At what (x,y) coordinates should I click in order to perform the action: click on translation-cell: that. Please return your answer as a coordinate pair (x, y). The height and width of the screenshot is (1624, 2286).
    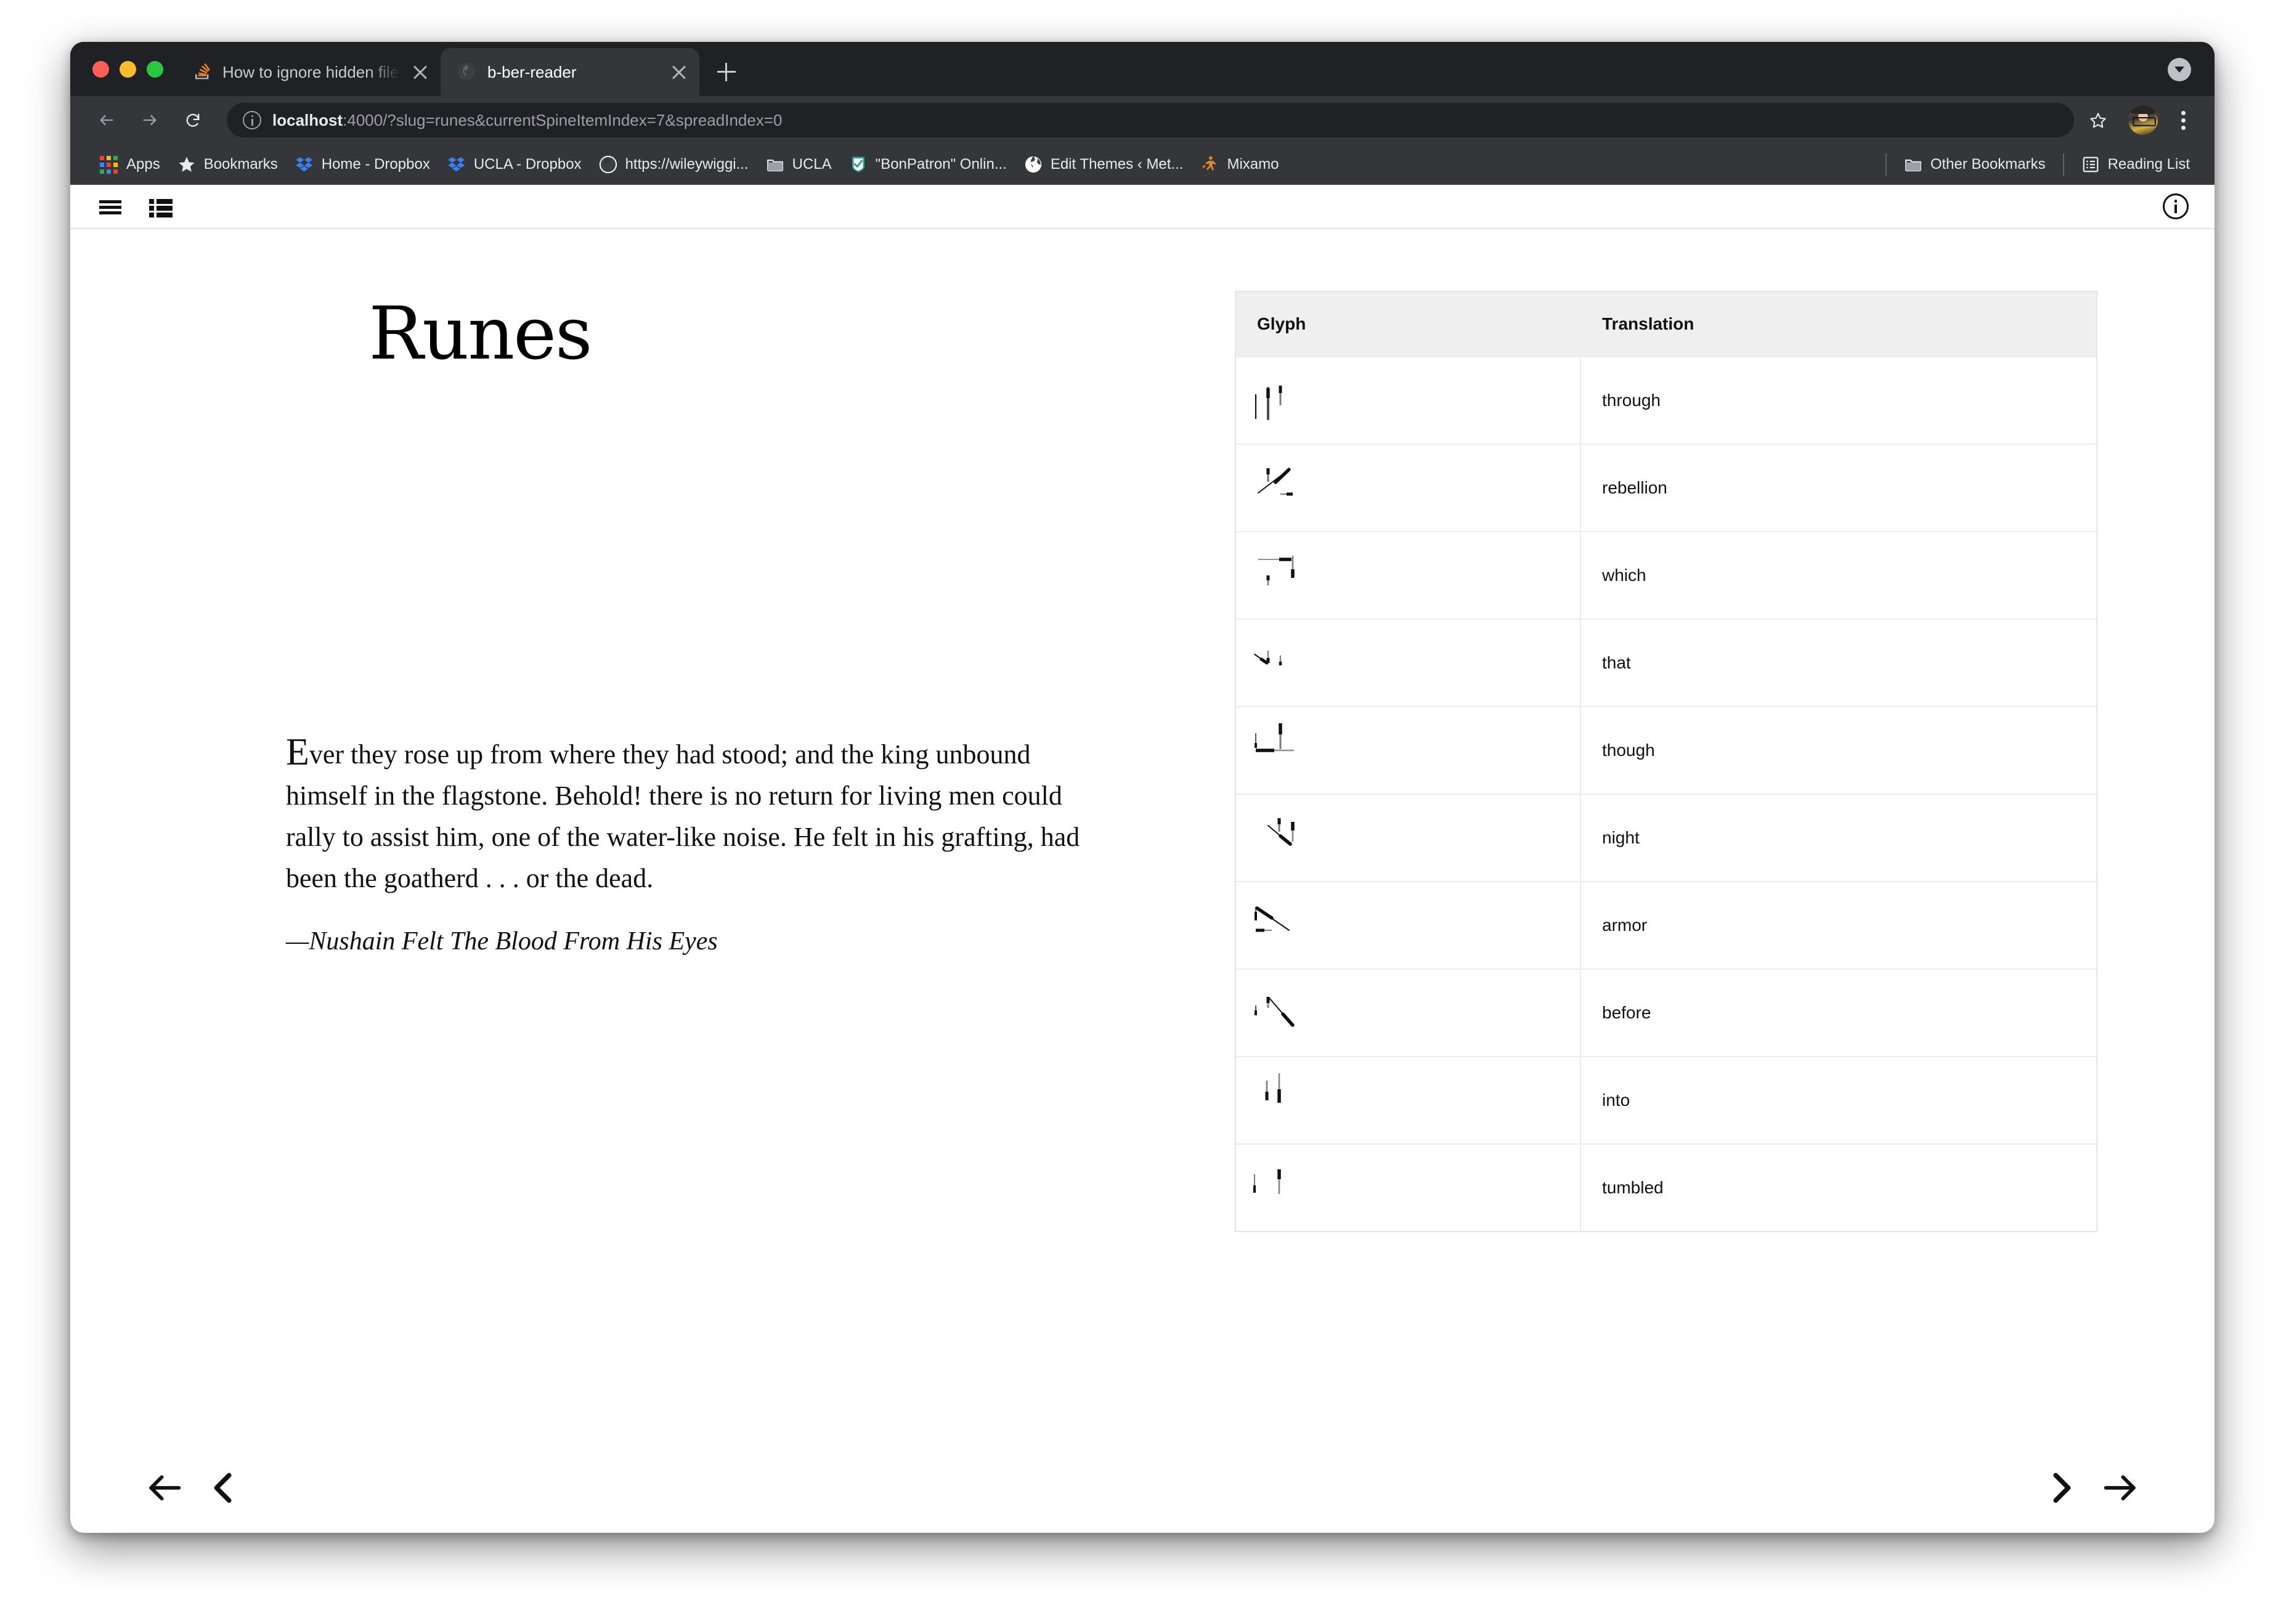
    Looking at the image, I should click on (1617, 662).